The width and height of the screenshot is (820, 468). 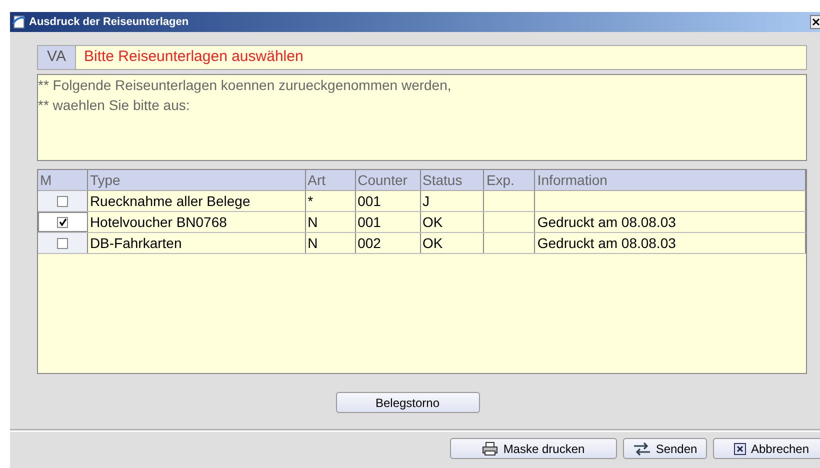 I want to click on check-icon, so click(x=62, y=222).